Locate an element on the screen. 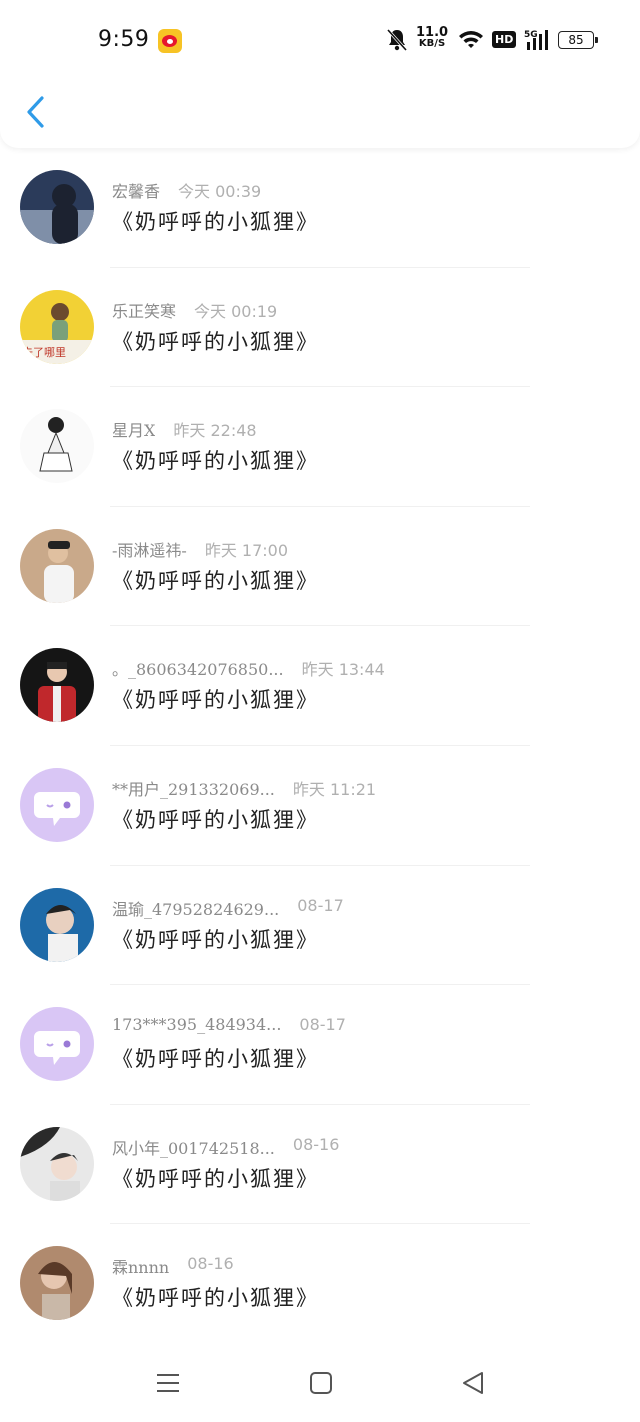 Image resolution: width=640 pixels, height=1422 pixels. user-name: 乐正笑寒 is located at coordinates (144, 311).